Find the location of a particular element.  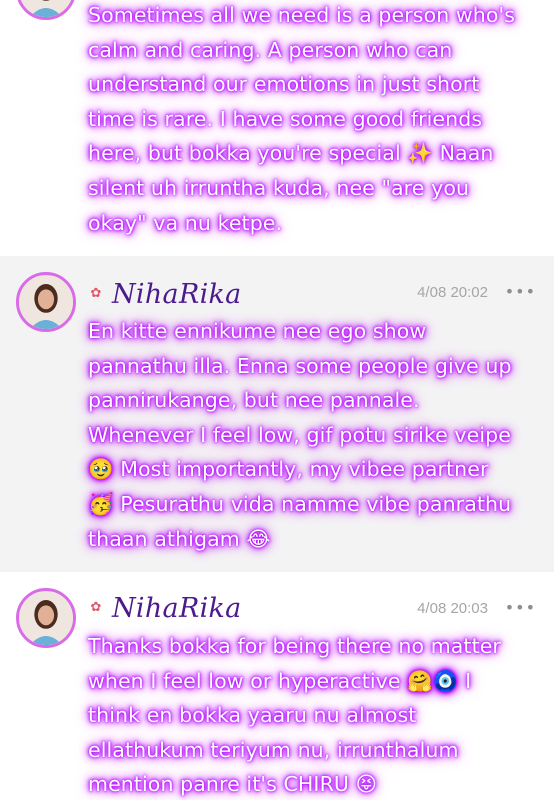

timestamp: 4/08 20:02 is located at coordinates (452, 292).